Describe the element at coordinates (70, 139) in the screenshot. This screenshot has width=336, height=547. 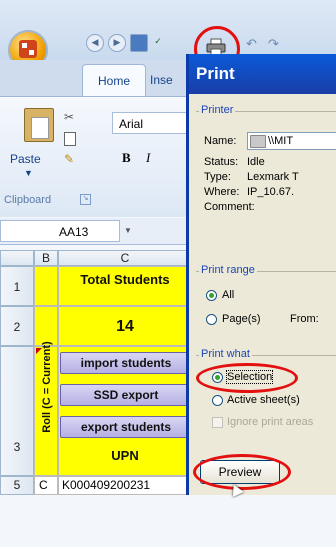
I see `copy-icon` at that location.